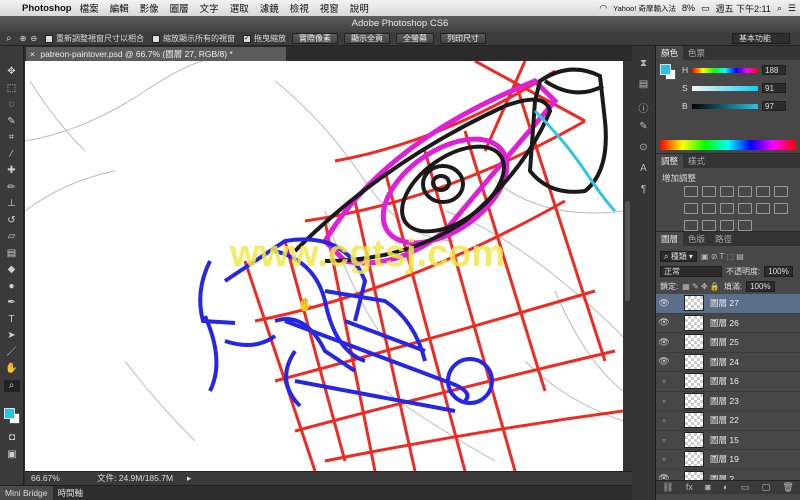 This screenshot has height=500, width=800. Describe the element at coordinates (603, 8) in the screenshot. I see `wifi-icon: ◠` at that location.